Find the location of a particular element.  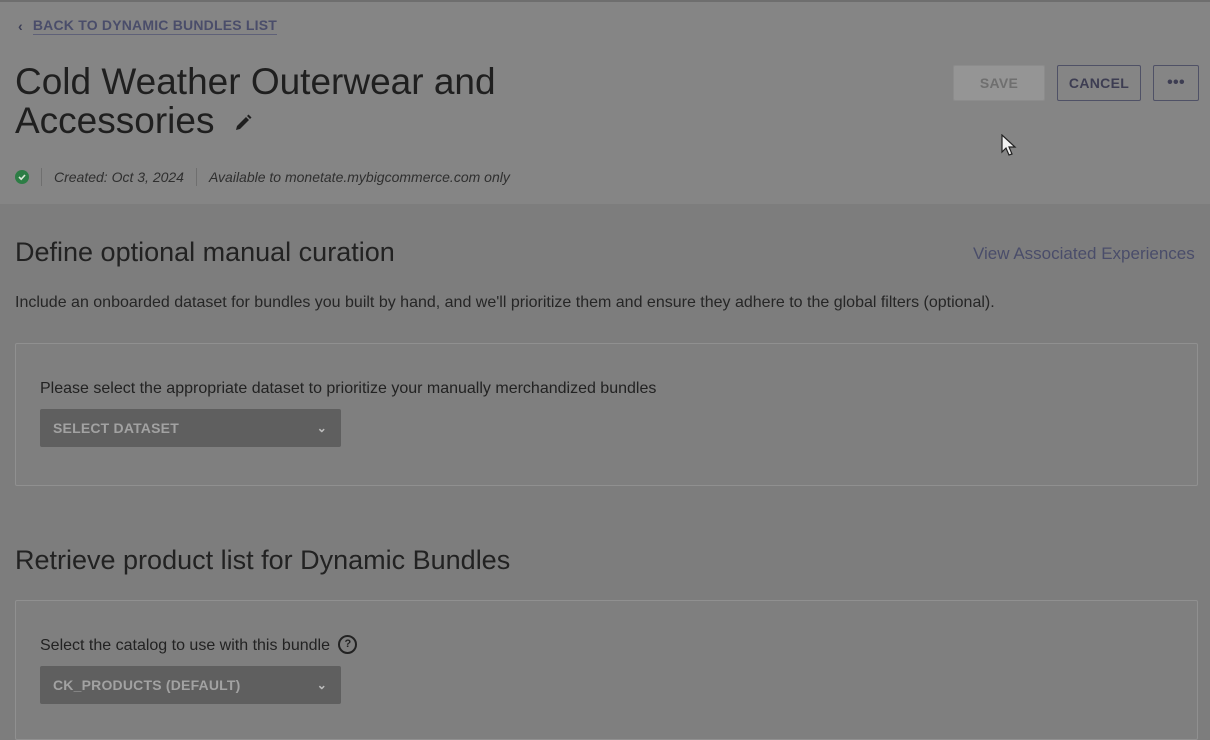

edit-pencil-icon is located at coordinates (243, 120).